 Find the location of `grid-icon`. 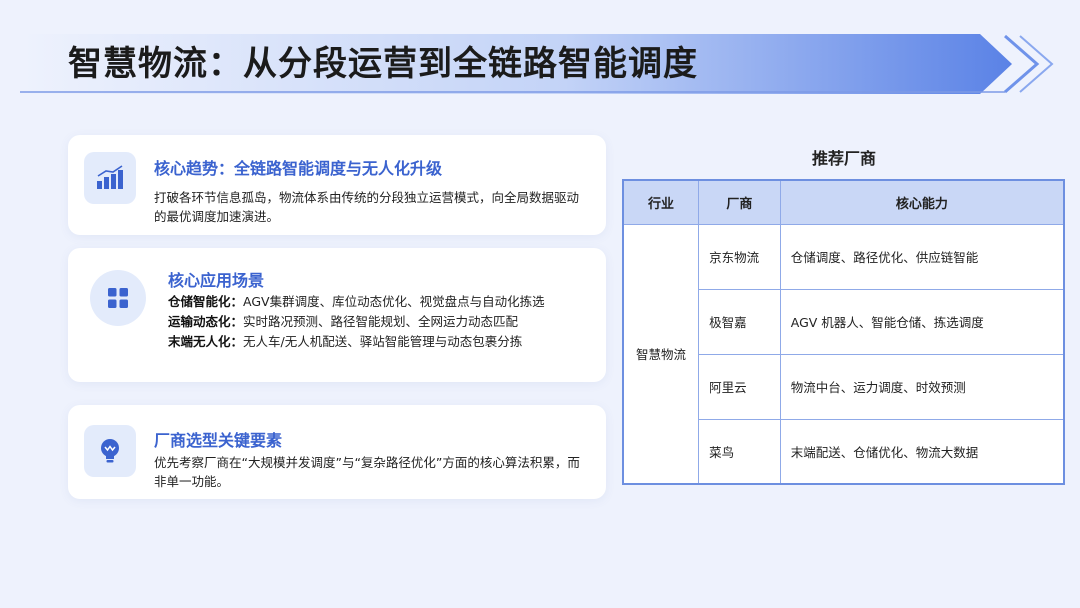

grid-icon is located at coordinates (118, 298).